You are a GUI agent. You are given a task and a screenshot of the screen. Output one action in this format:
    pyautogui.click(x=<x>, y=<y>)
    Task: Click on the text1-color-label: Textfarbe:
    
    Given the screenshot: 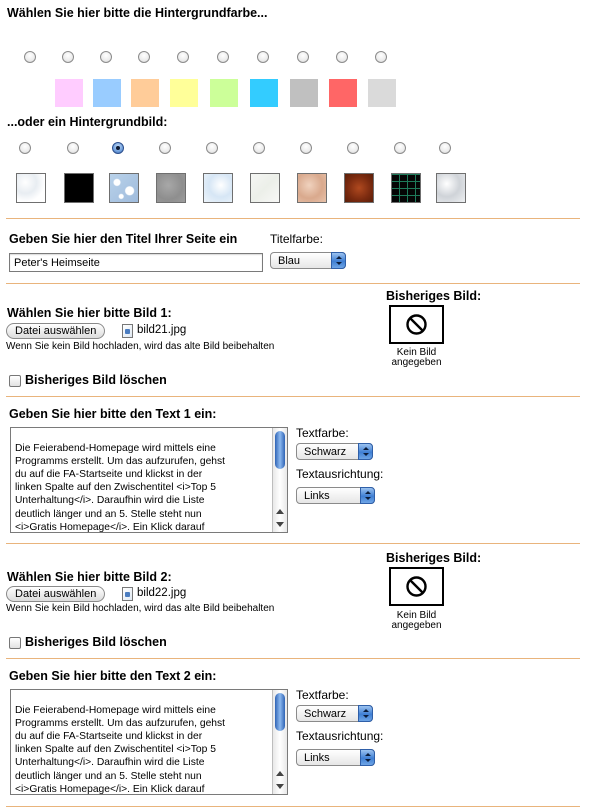 What is the action you would take?
    pyautogui.click(x=322, y=433)
    